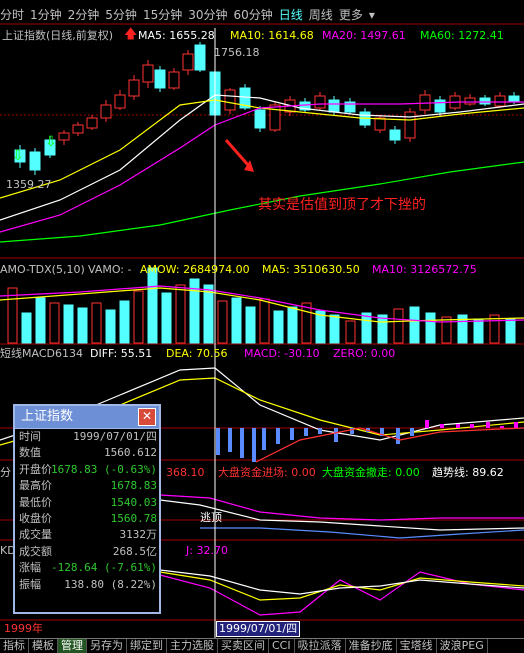 Image resolution: width=524 pixels, height=653 pixels. What do you see at coordinates (197, 353) in the screenshot?
I see `dea-label: DEA: 70.56` at bounding box center [197, 353].